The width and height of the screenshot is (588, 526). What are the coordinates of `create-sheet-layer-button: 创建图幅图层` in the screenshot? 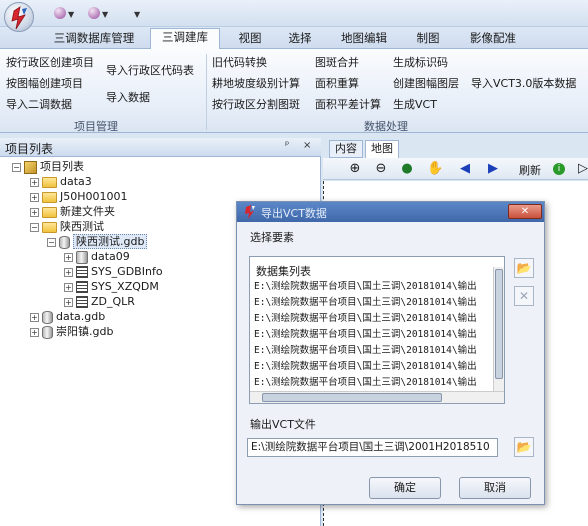 It's located at (426, 83).